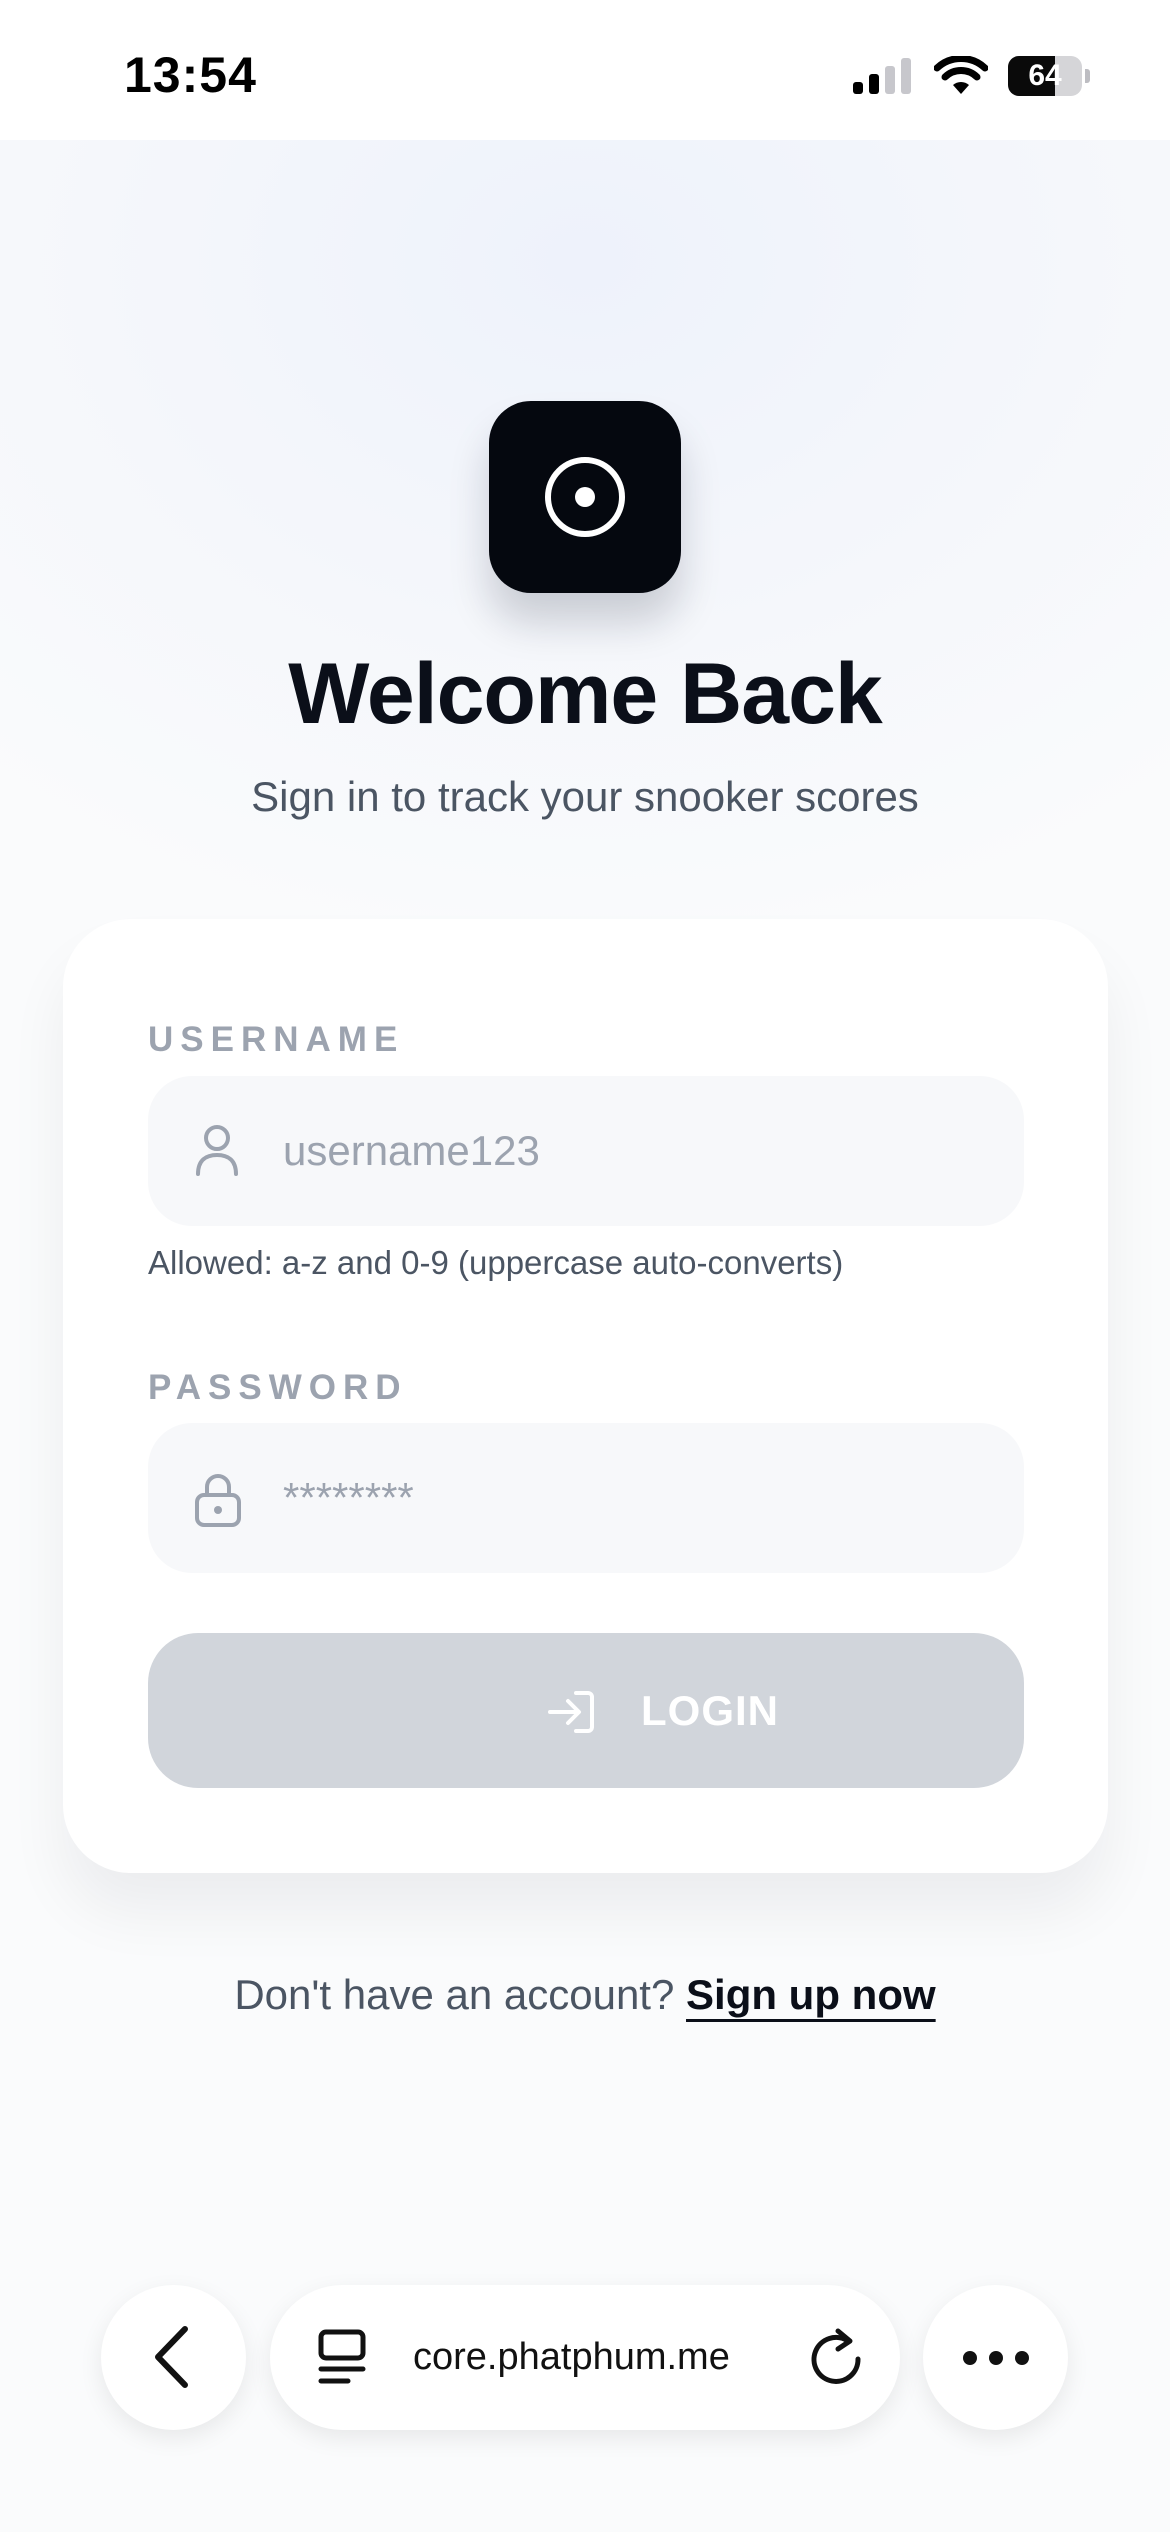 The height and width of the screenshot is (2532, 1170). What do you see at coordinates (343, 2358) in the screenshot?
I see `reader-mode-icon` at bounding box center [343, 2358].